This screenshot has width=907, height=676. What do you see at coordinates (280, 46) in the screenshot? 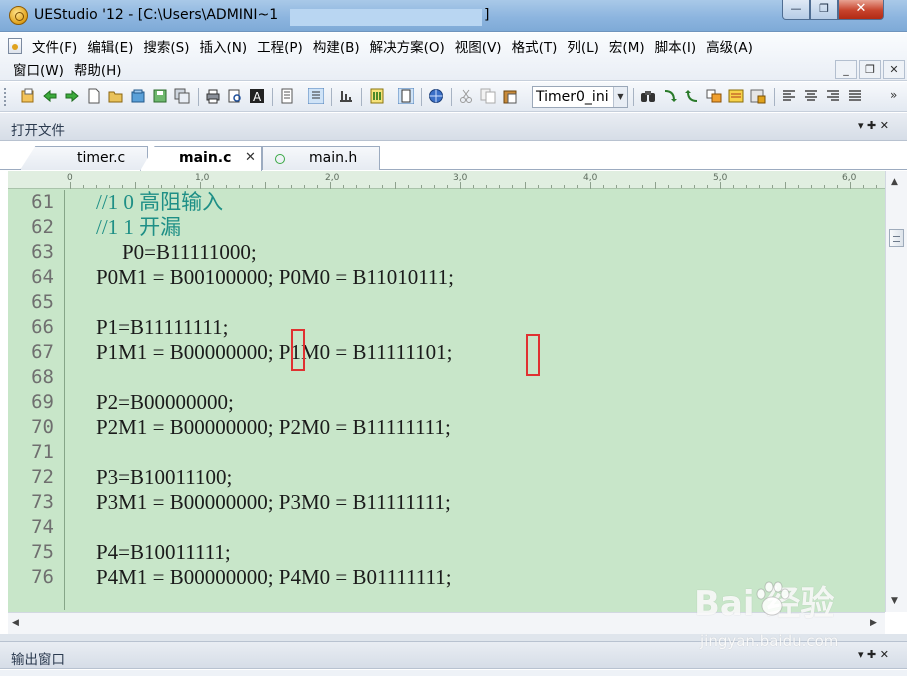
I see `menu-project: 工程(P)` at bounding box center [280, 46].